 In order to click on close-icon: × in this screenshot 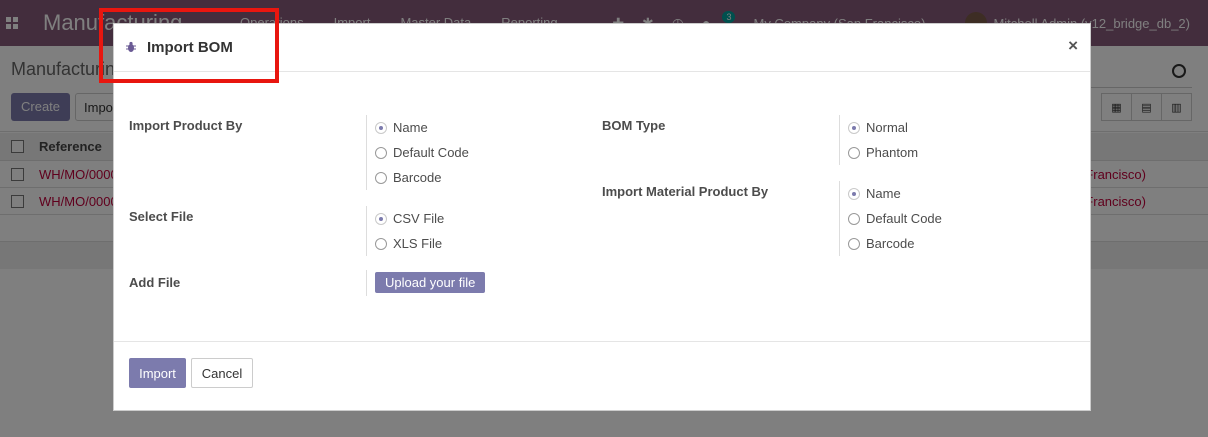, I will do `click(1073, 46)`.